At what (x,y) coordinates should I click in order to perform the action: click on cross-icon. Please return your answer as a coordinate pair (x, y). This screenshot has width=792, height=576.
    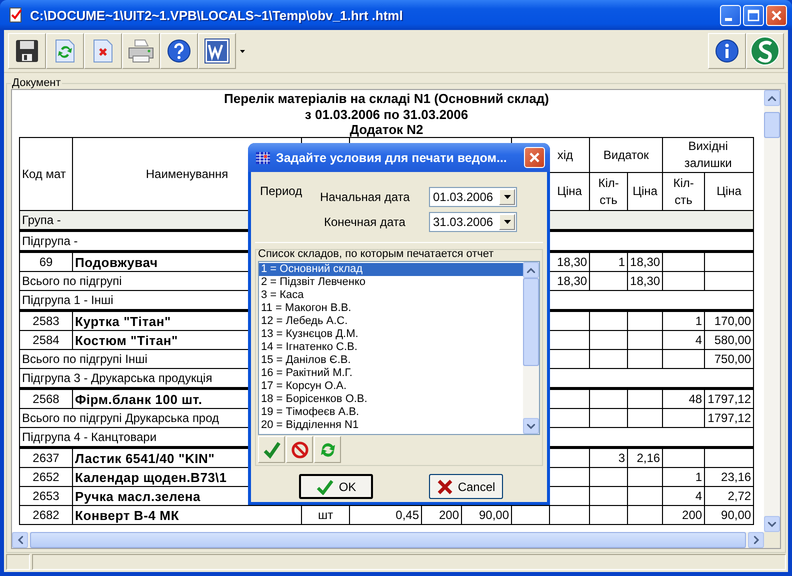
    Looking at the image, I should click on (444, 486).